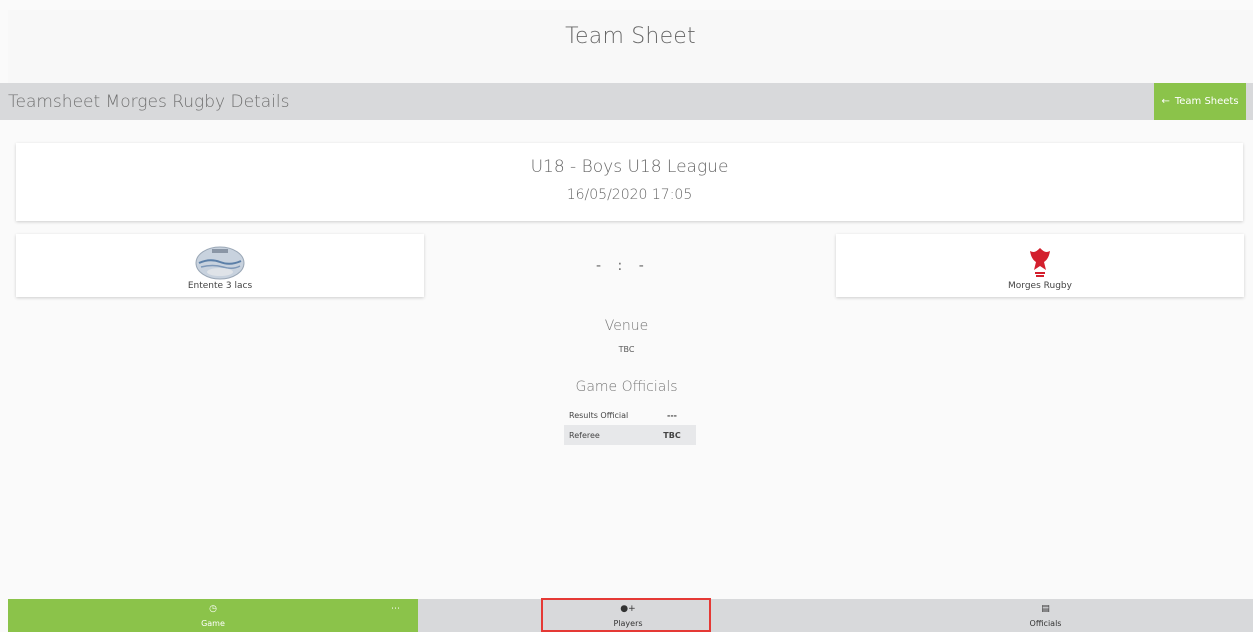 The width and height of the screenshot is (1253, 632). I want to click on morges-rugby-logo-icon, so click(1040, 265).